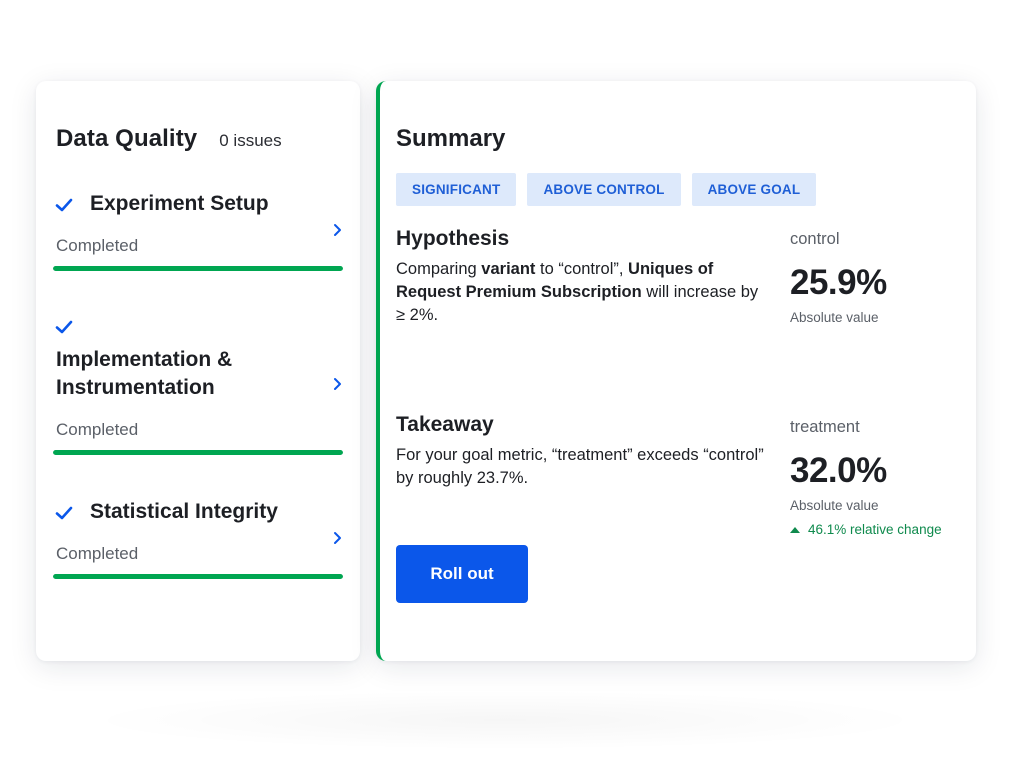 The height and width of the screenshot is (771, 1012). What do you see at coordinates (127, 138) in the screenshot?
I see `data-quality-title: Data Quality` at bounding box center [127, 138].